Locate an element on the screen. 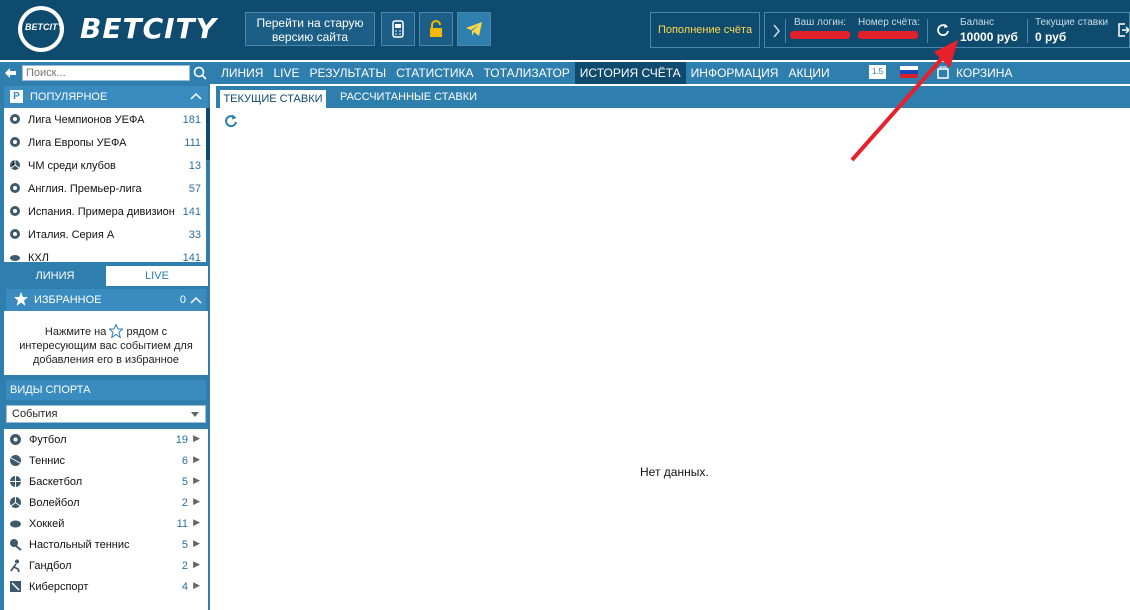 Image resolution: width=1130 pixels, height=610 pixels. favorites-count: 0 is located at coordinates (182, 300).